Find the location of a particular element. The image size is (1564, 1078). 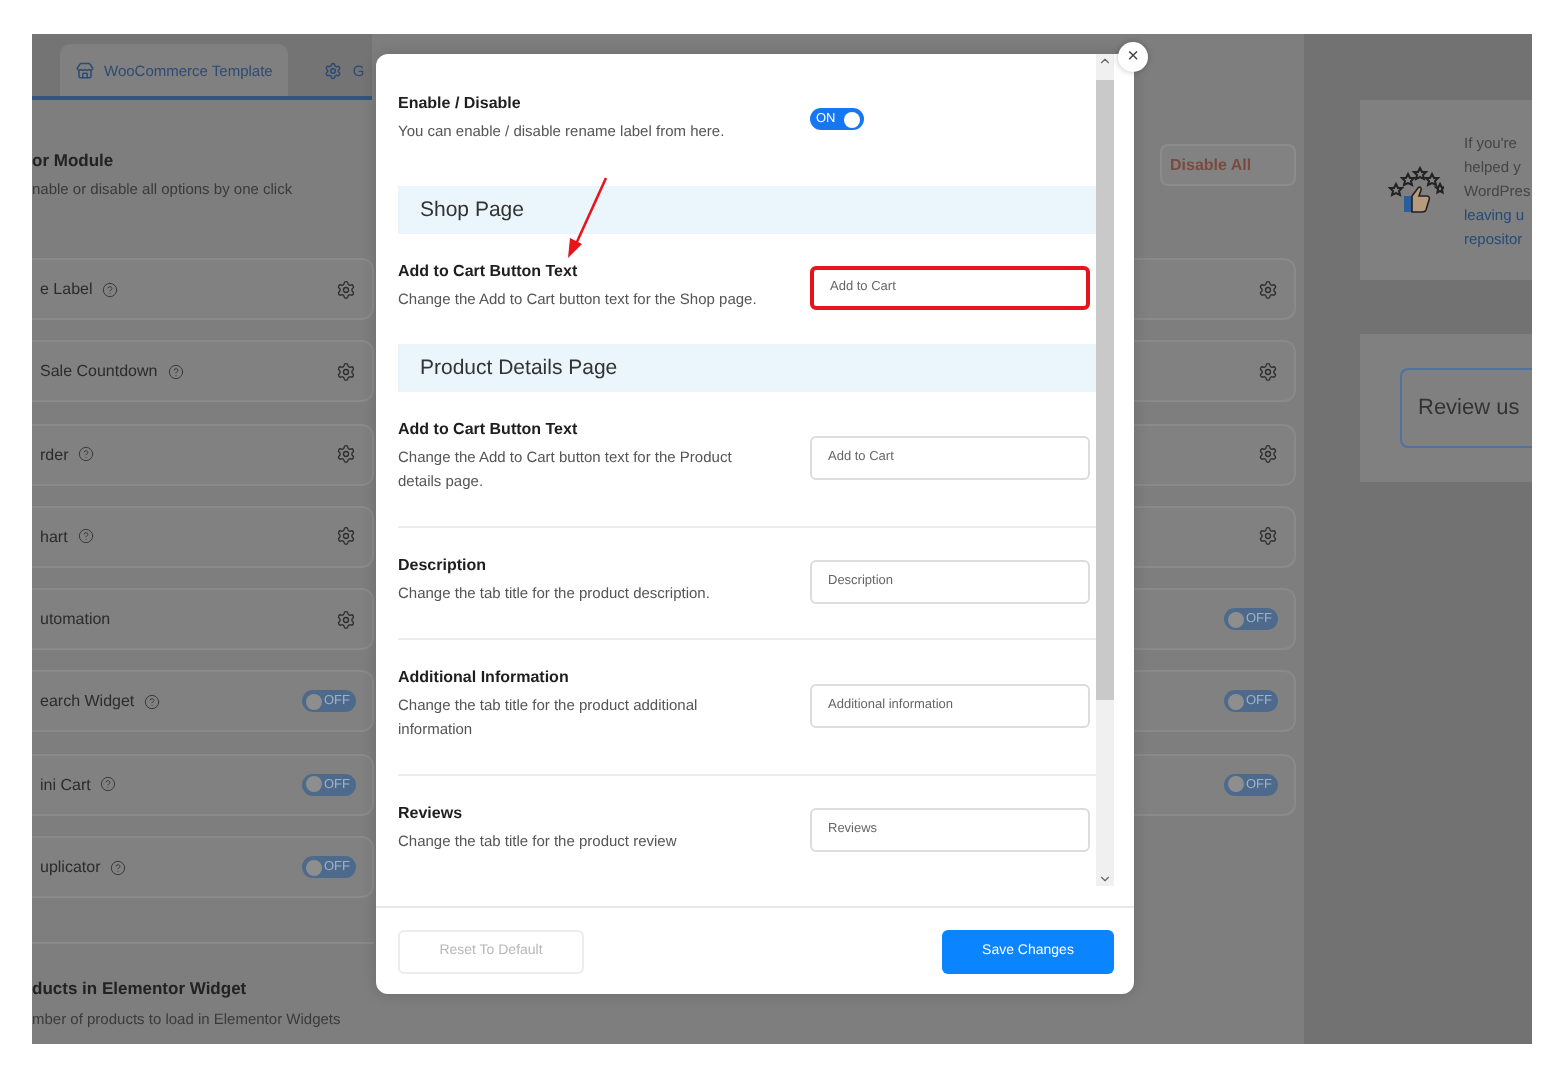

module-name: ini Cart is located at coordinates (65, 784).